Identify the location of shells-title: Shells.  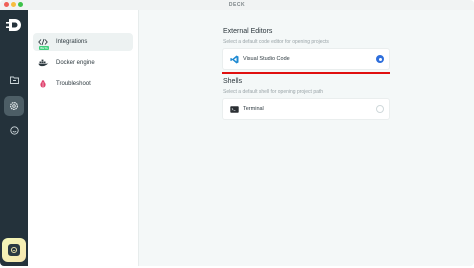
(233, 81).